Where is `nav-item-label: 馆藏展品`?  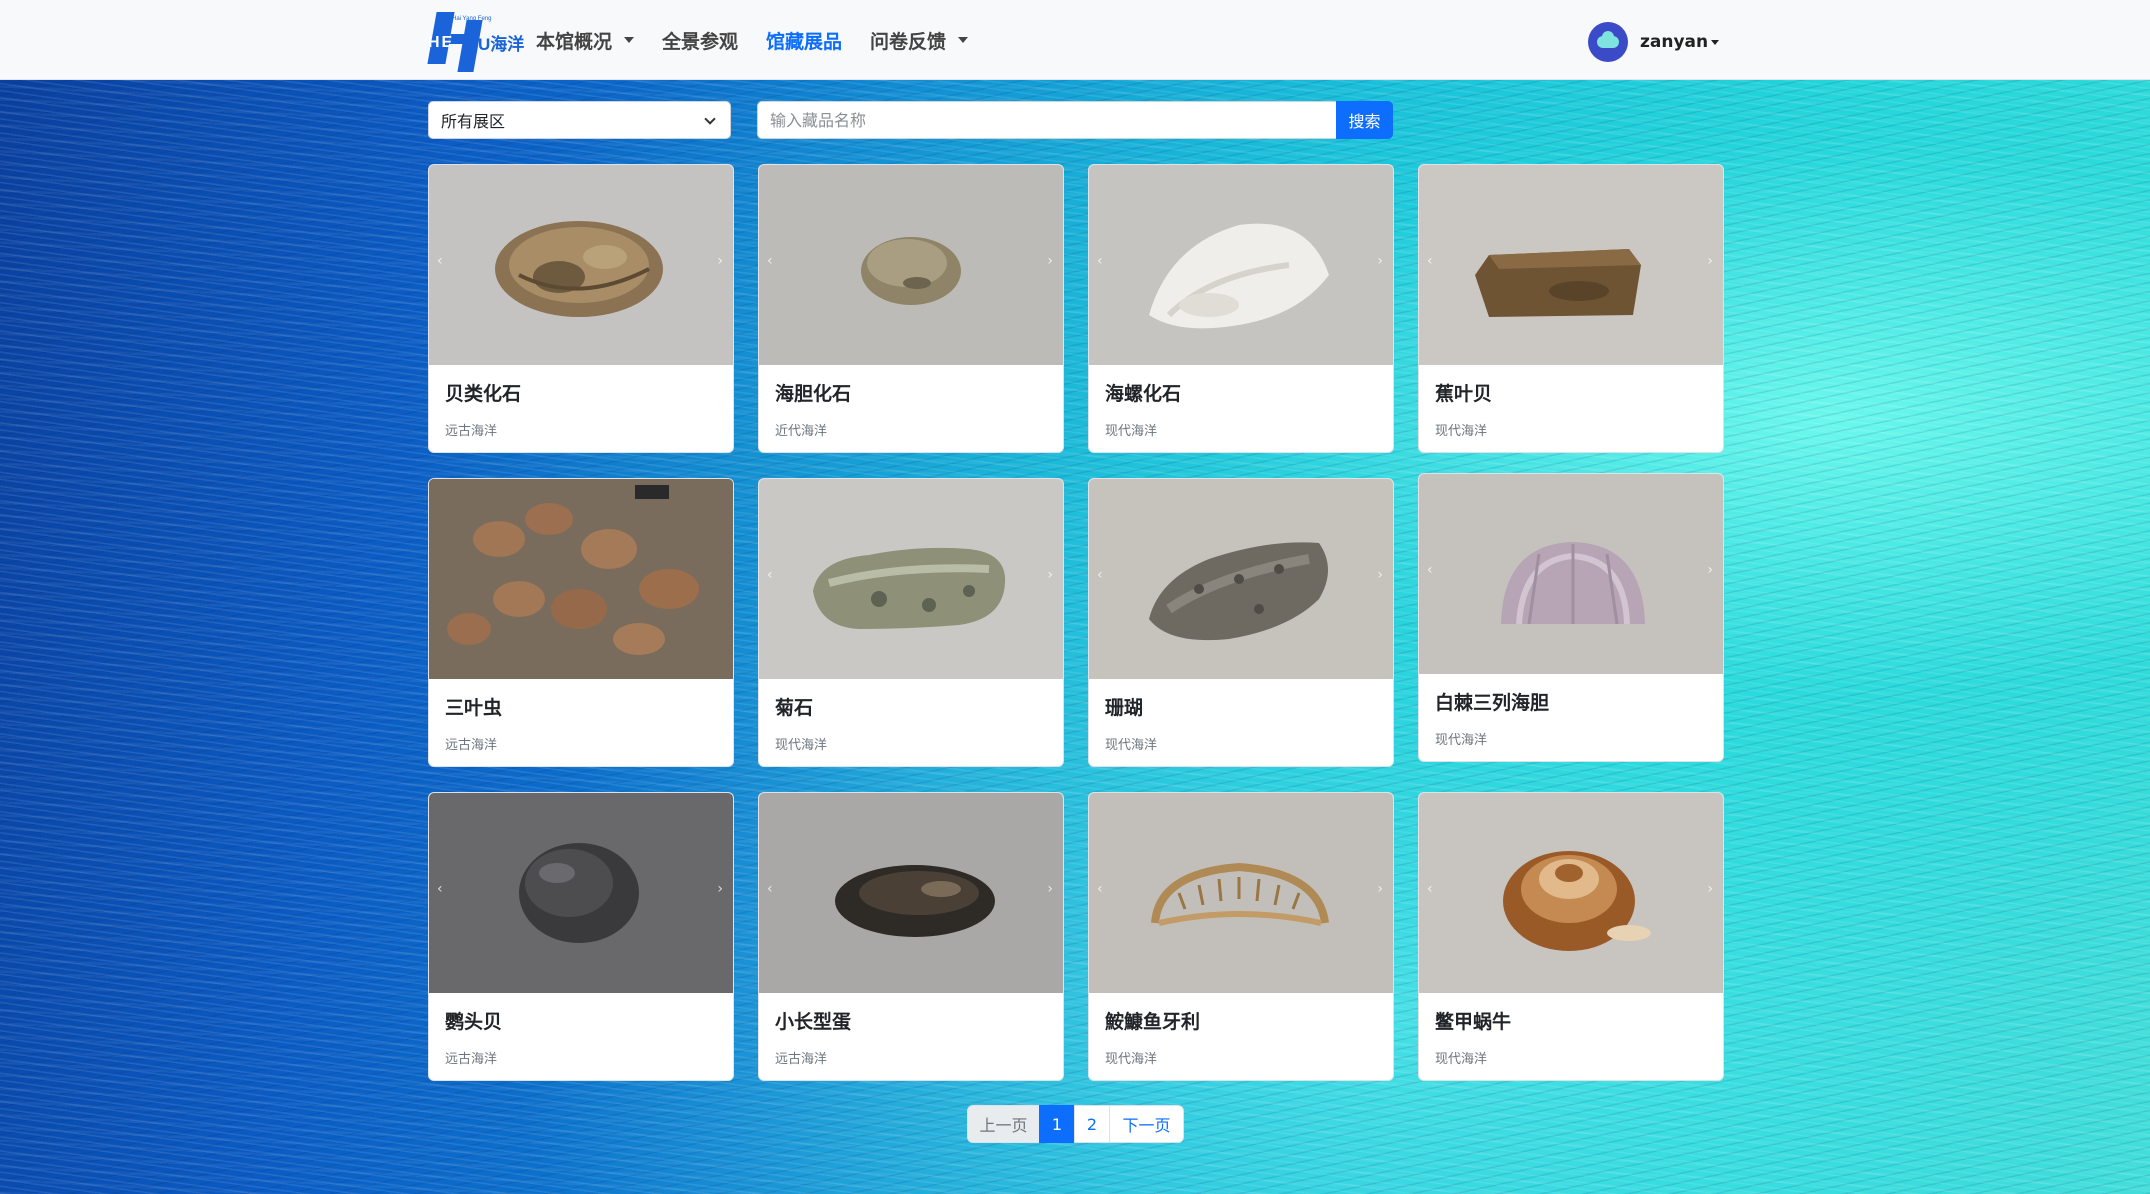 nav-item-label: 馆藏展品 is located at coordinates (804, 41).